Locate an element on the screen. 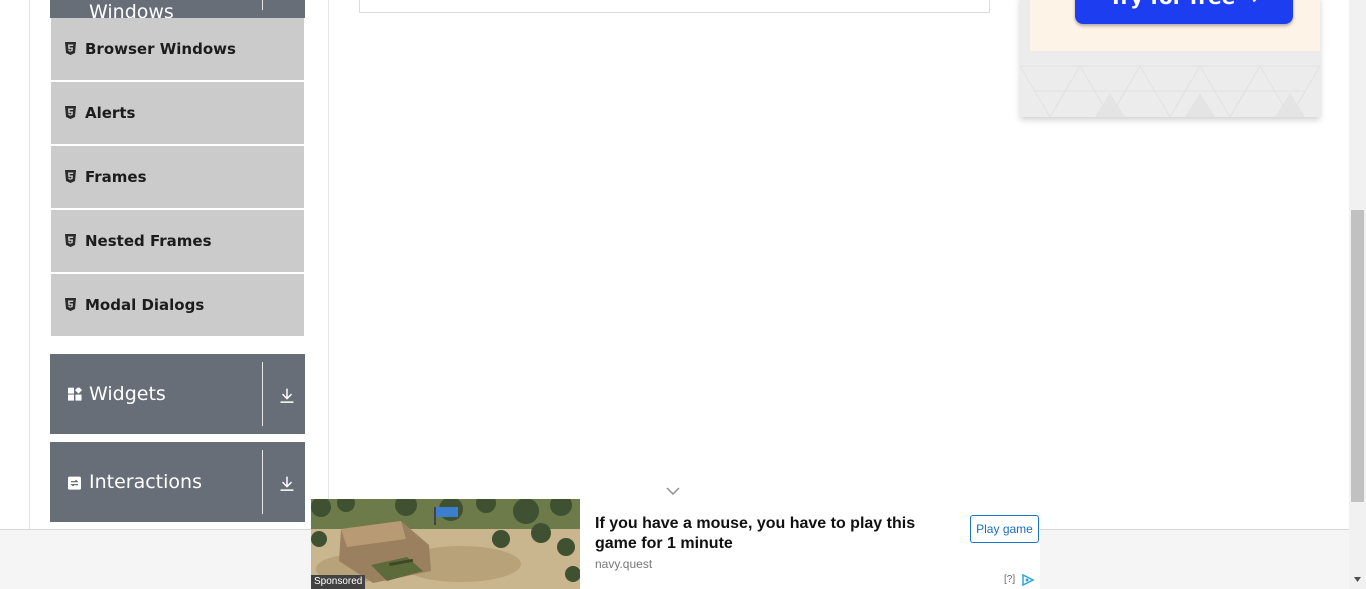  ad-domain: navy.quest is located at coordinates (624, 564).